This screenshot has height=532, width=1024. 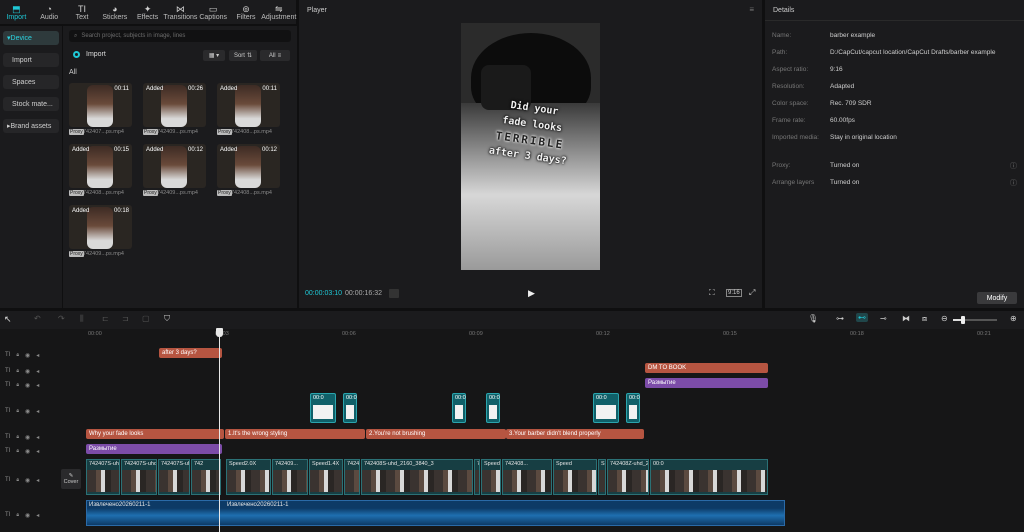 I want to click on link-icon: ⊸, so click(x=883, y=318).